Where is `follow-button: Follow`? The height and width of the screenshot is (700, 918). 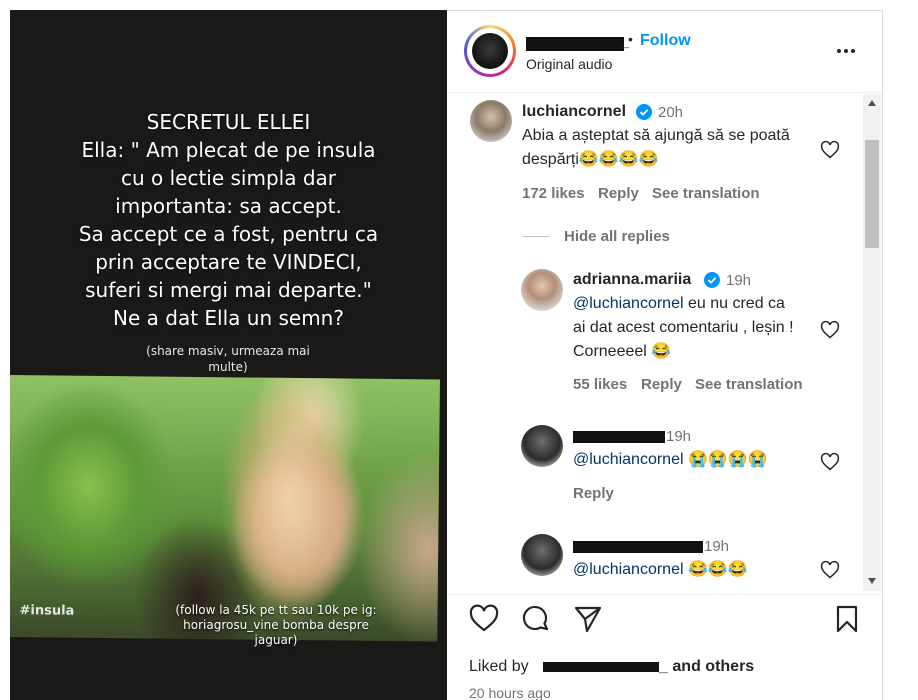 follow-button: Follow is located at coordinates (665, 41).